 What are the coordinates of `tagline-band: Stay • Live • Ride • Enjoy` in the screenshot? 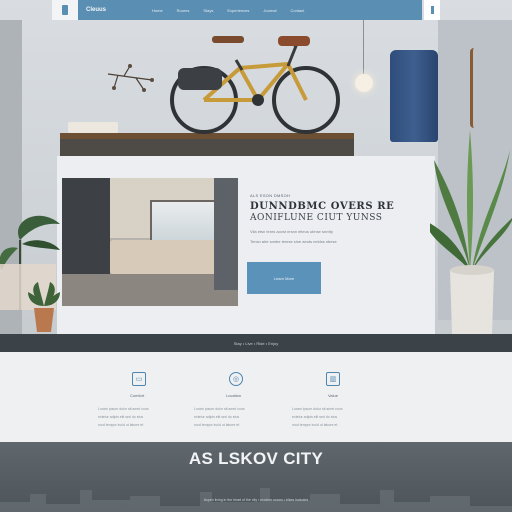 It's located at (256, 343).